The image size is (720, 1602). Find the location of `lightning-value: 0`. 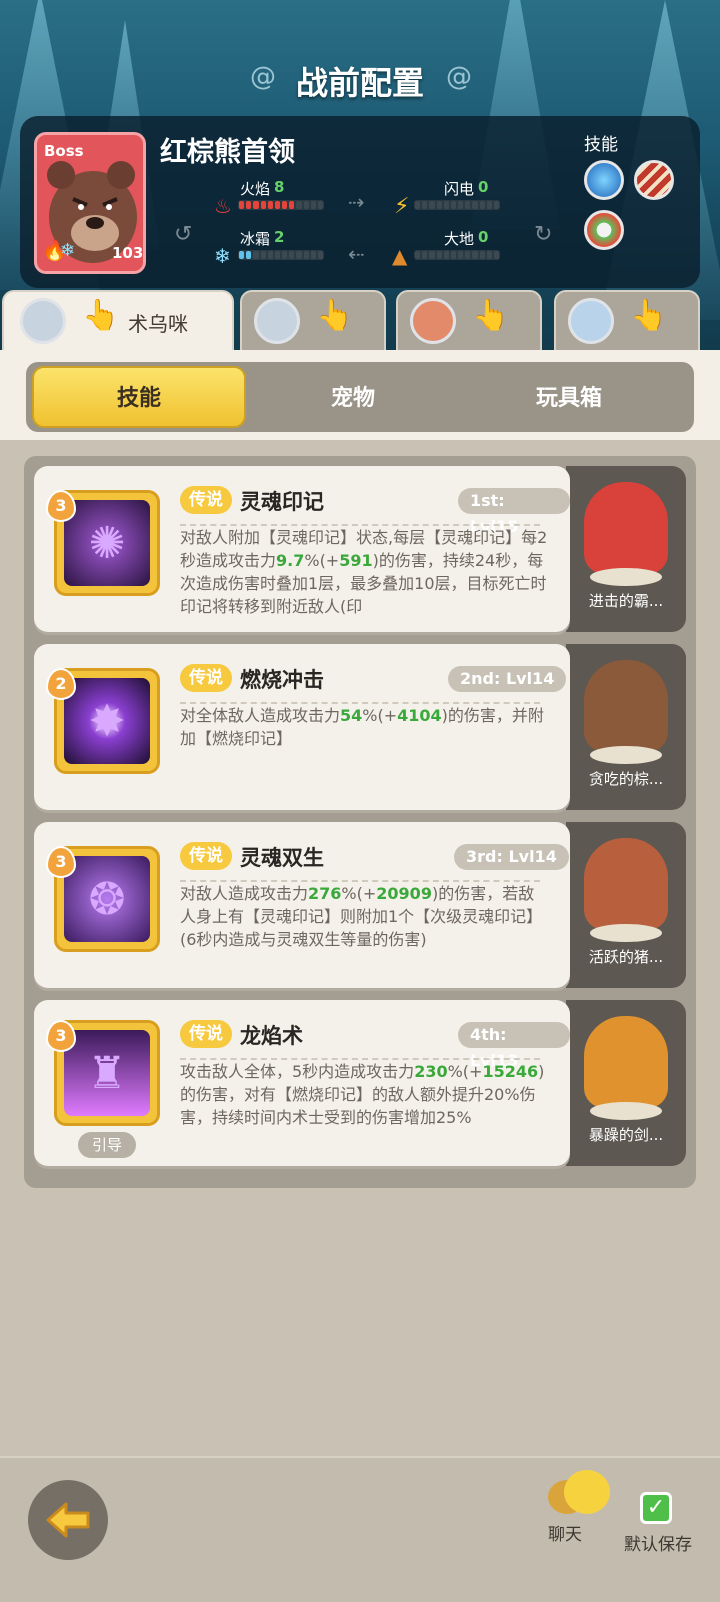

lightning-value: 0 is located at coordinates (483, 187).